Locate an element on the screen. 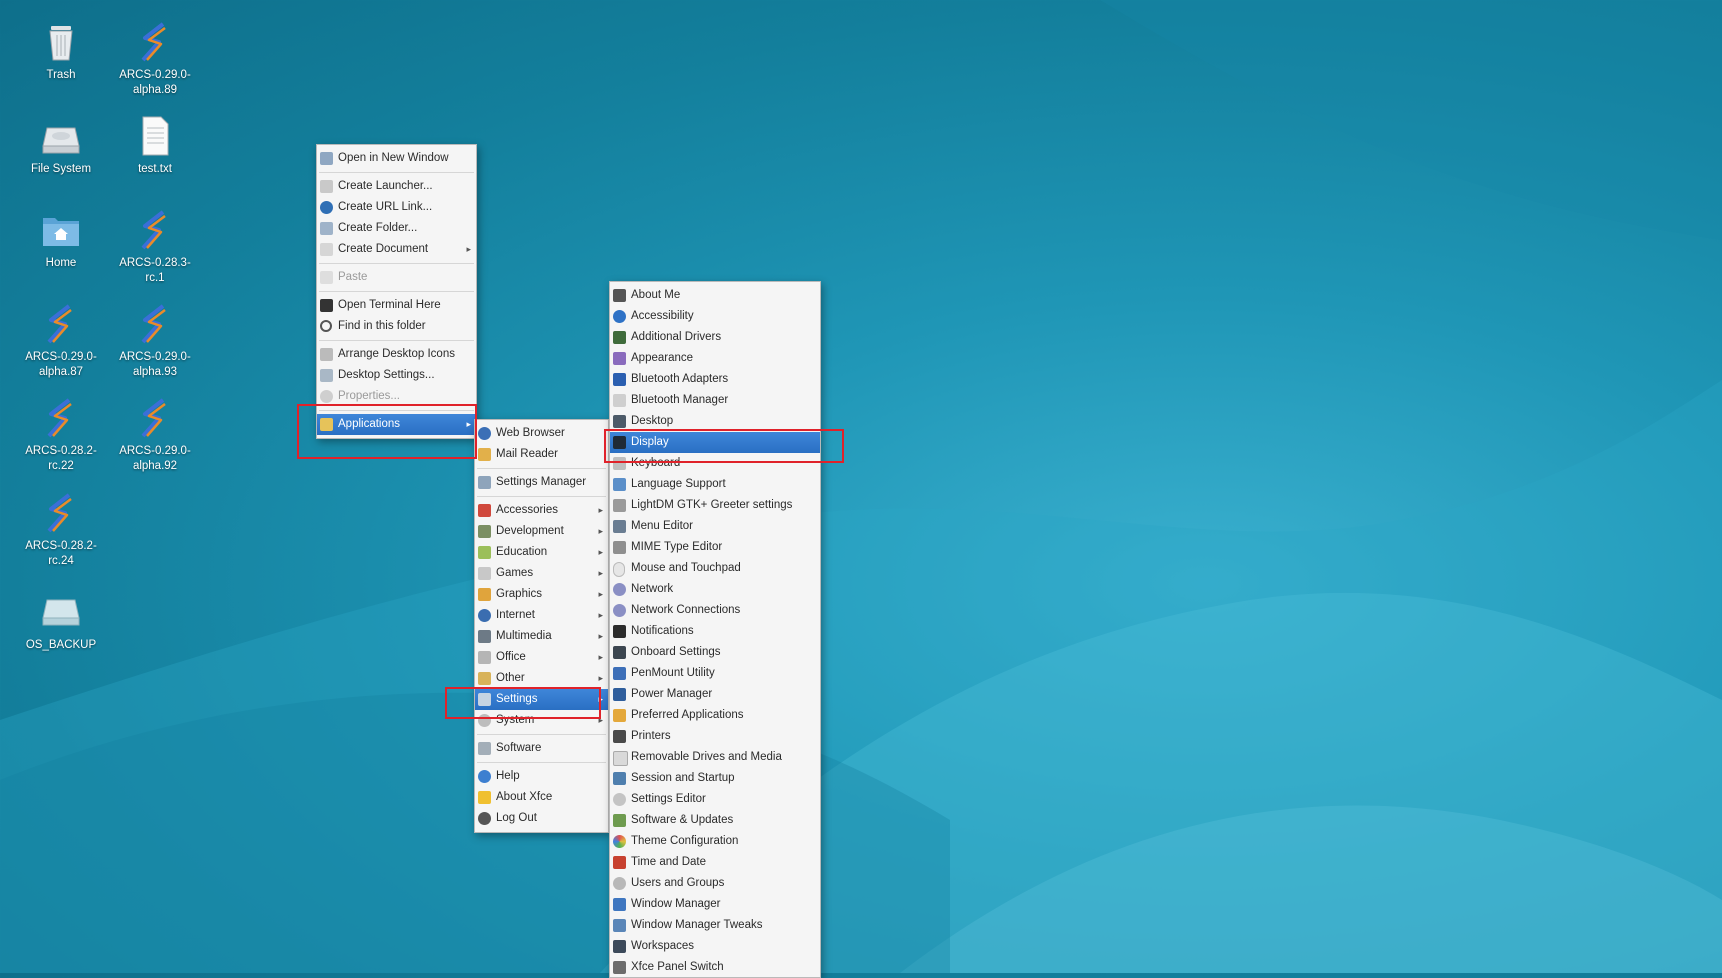  battery-icon is located at coordinates (619, 694).